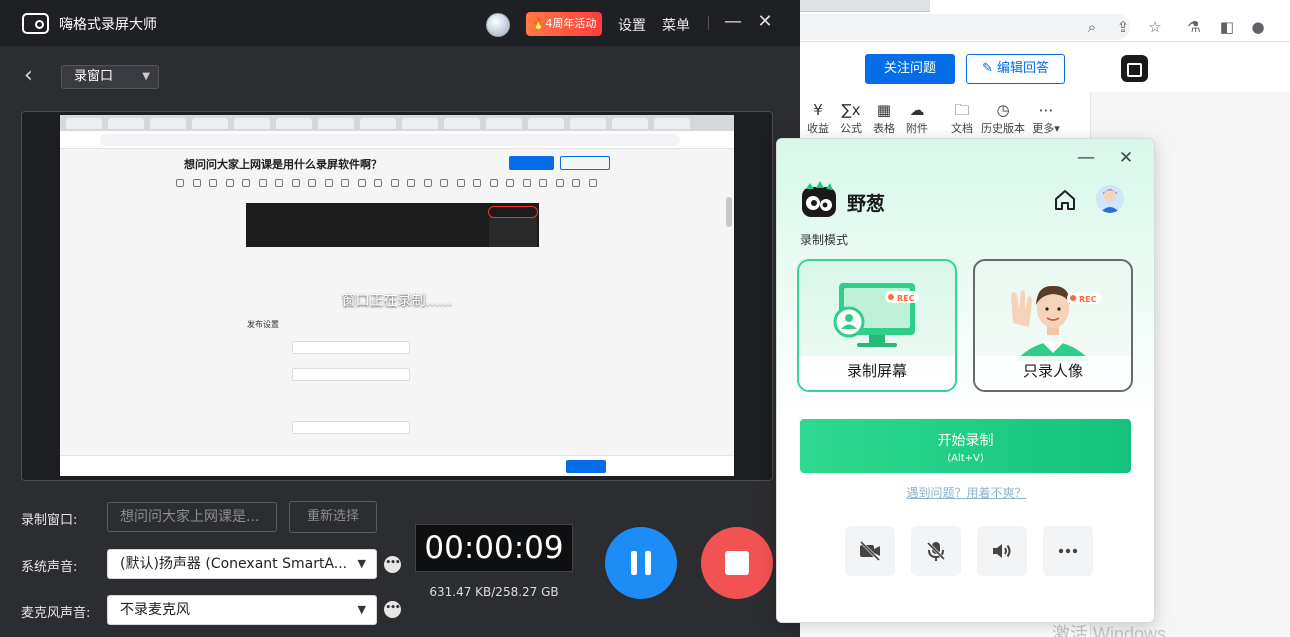  Describe the element at coordinates (917, 128) in the screenshot. I see `toolbar-label: 附件` at that location.